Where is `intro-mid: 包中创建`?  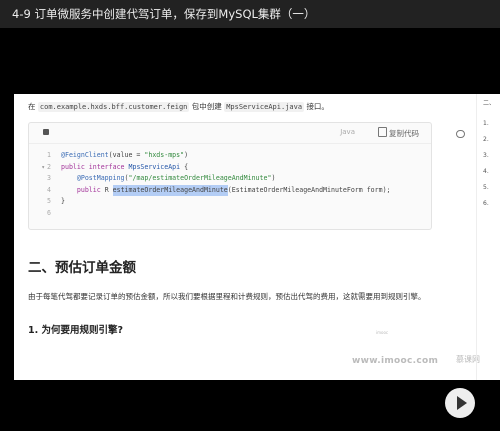
intro-mid: 包中创建 is located at coordinates (206, 106).